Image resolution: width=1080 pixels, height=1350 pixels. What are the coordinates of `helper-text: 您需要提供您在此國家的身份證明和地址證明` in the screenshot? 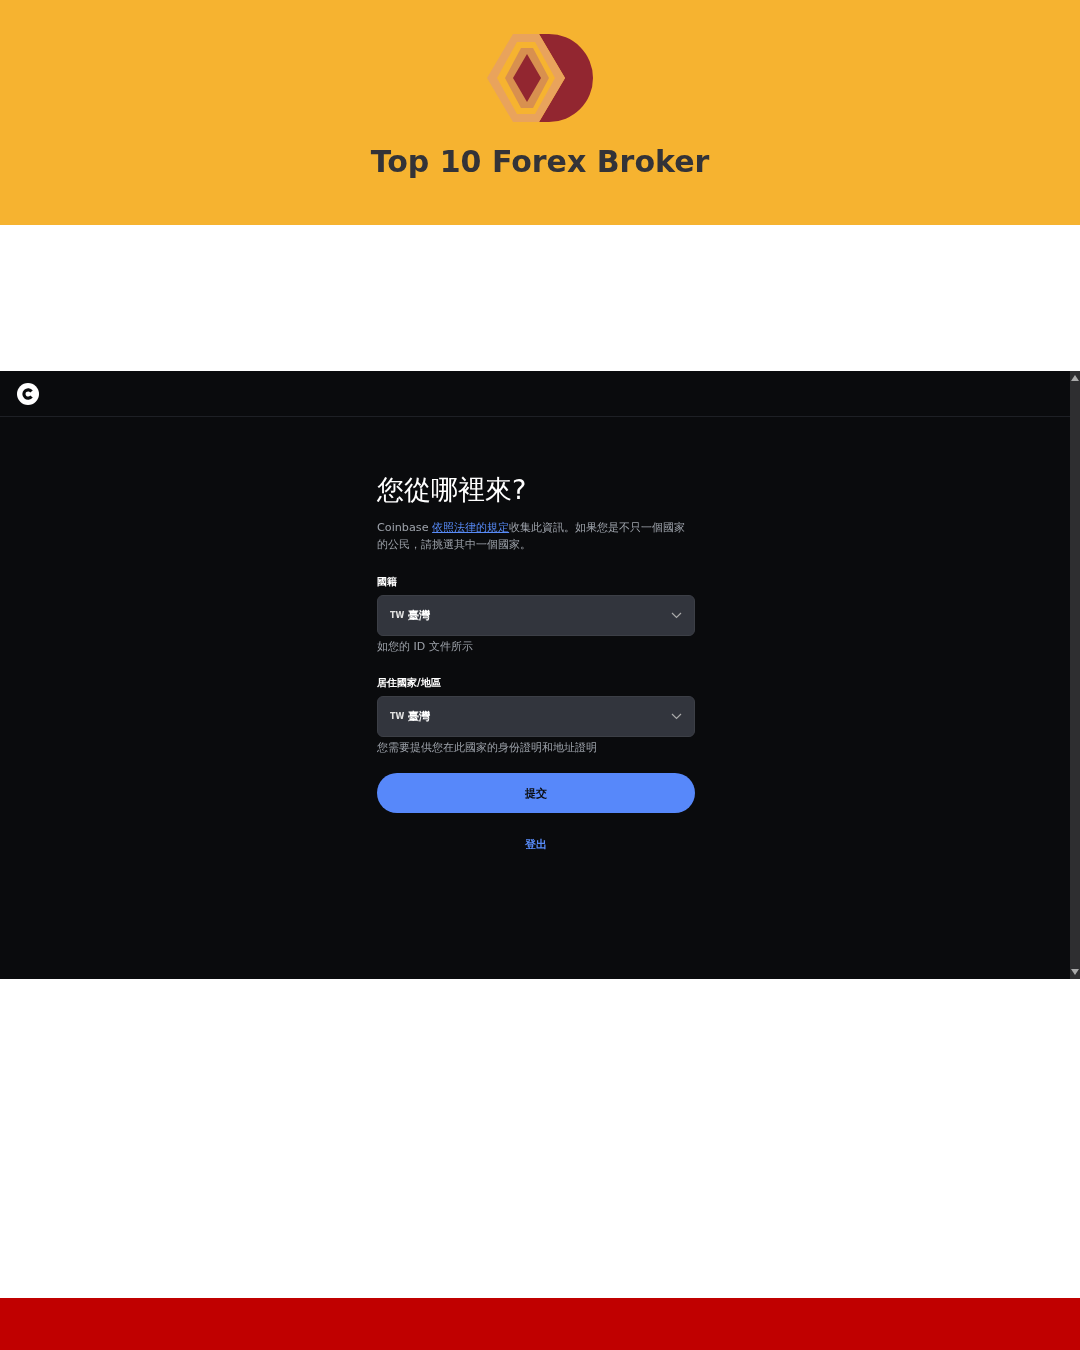 It's located at (487, 747).